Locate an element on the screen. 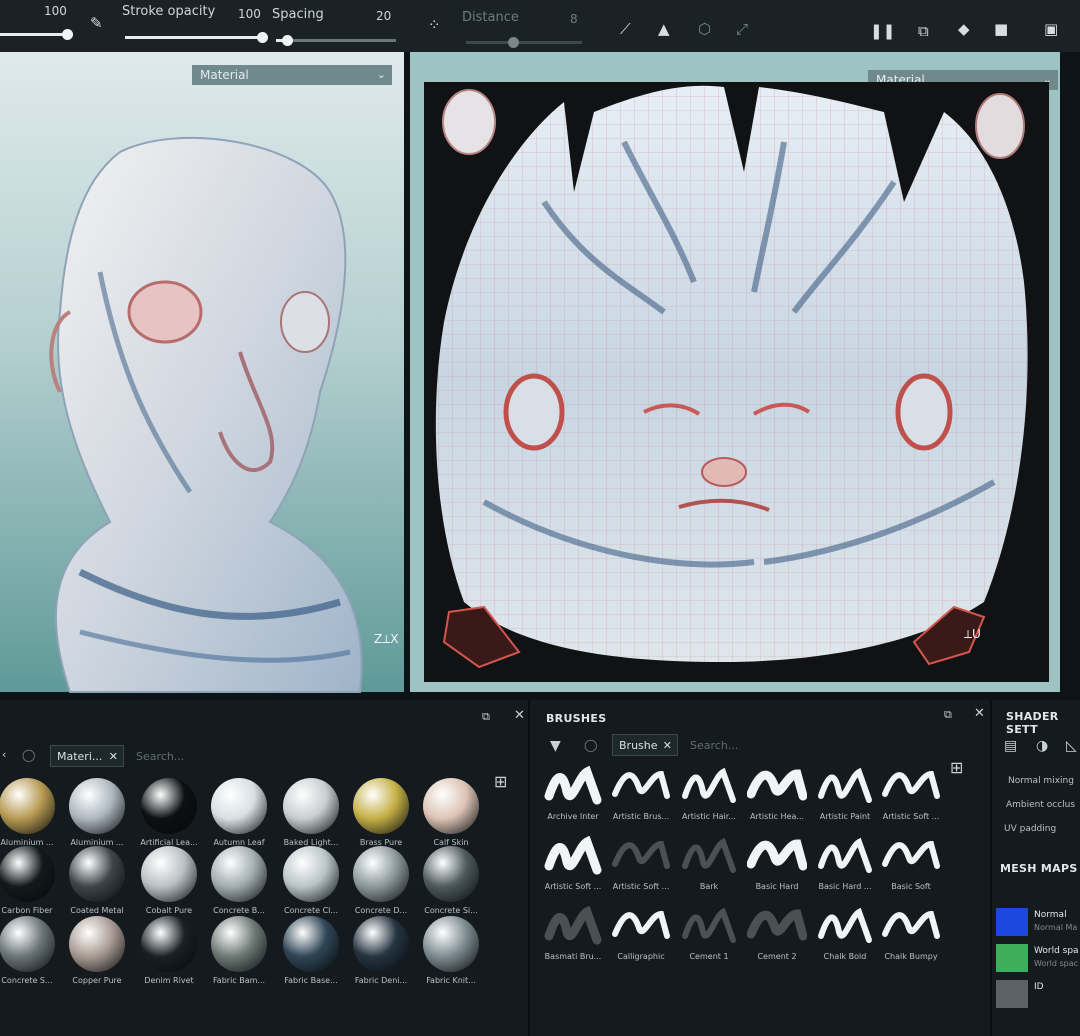 This screenshot has width=1080, height=1036. material-item: Denim Rivet is located at coordinates (169, 950).